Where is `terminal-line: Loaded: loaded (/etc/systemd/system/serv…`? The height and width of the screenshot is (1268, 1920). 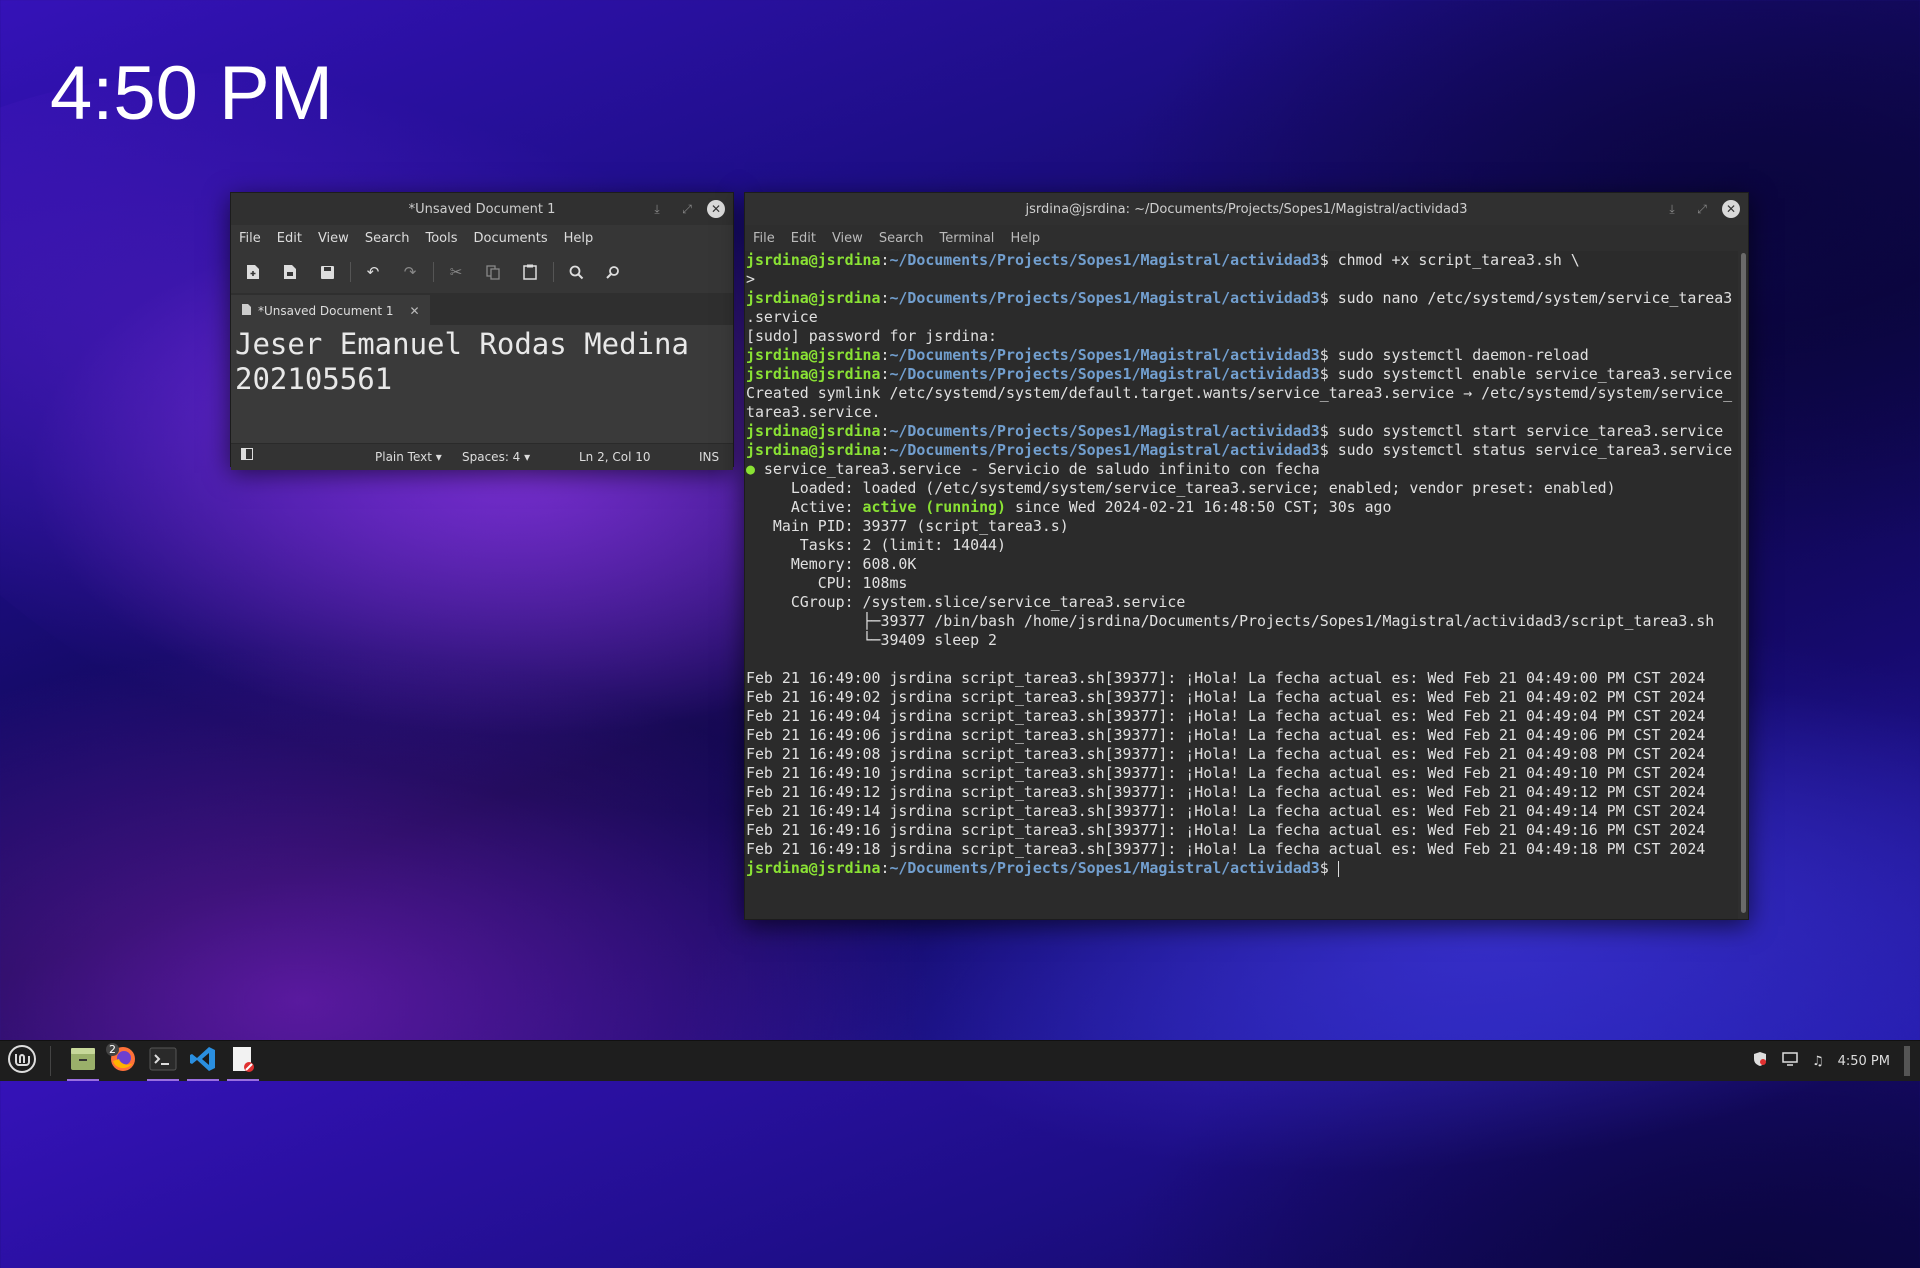 terminal-line: Loaded: loaded (/etc/systemd/system/serv… is located at coordinates (1181, 488).